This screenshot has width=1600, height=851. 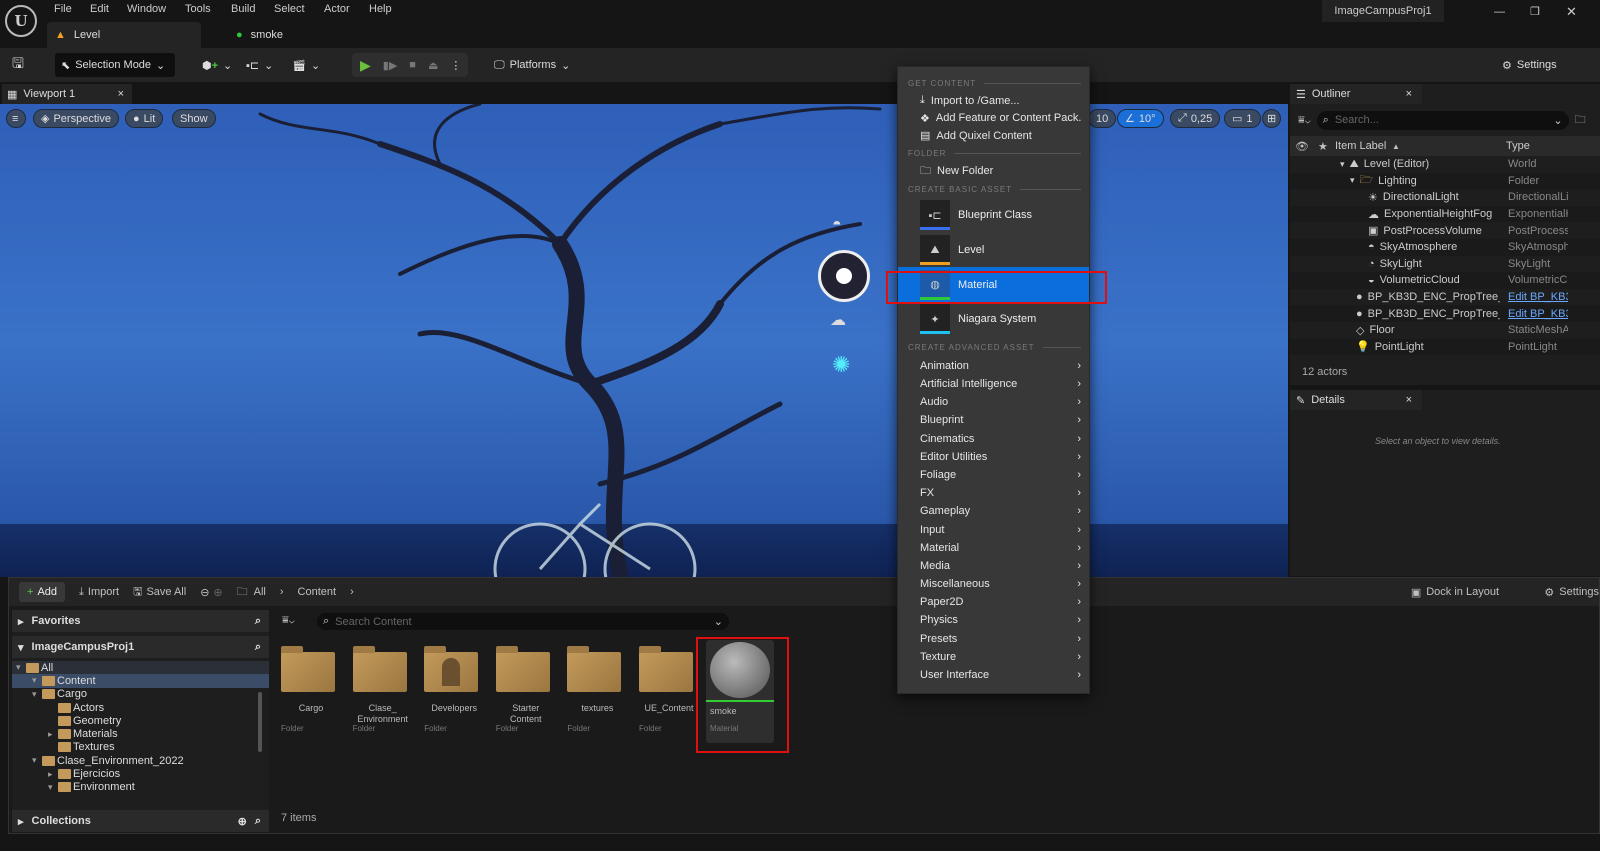 What do you see at coordinates (1140, 118) in the screenshot?
I see `rotation-snap-button: ∠ 10°` at bounding box center [1140, 118].